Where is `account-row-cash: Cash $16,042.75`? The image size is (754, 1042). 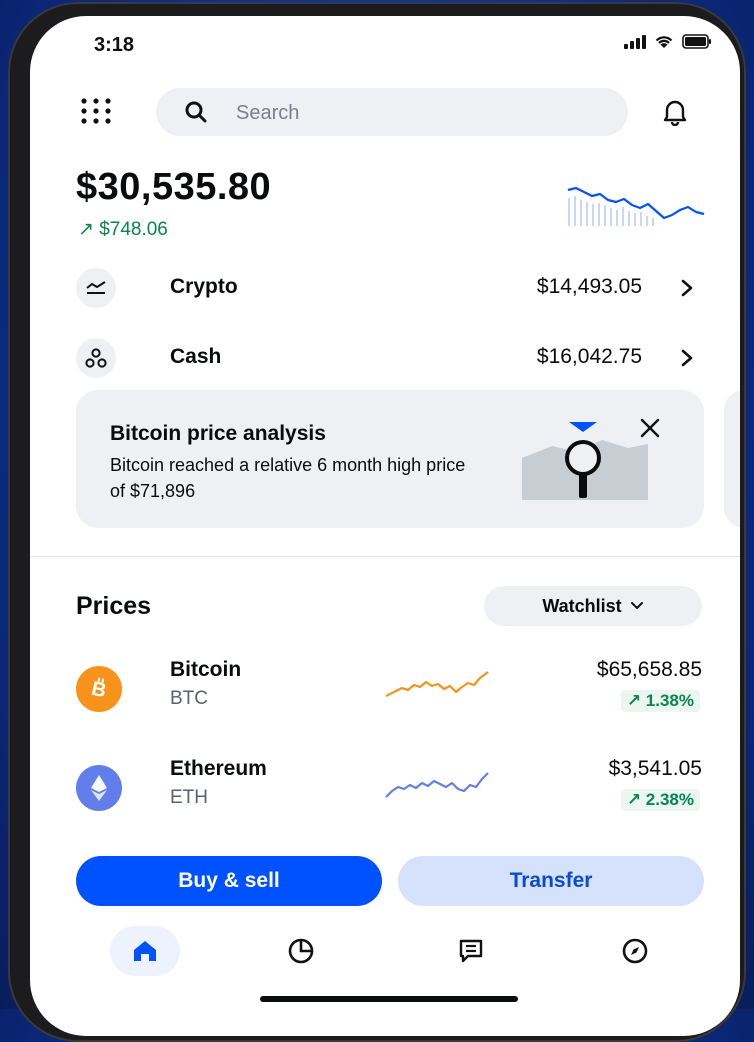
account-row-cash: Cash $16,042.75 is located at coordinates (385, 358).